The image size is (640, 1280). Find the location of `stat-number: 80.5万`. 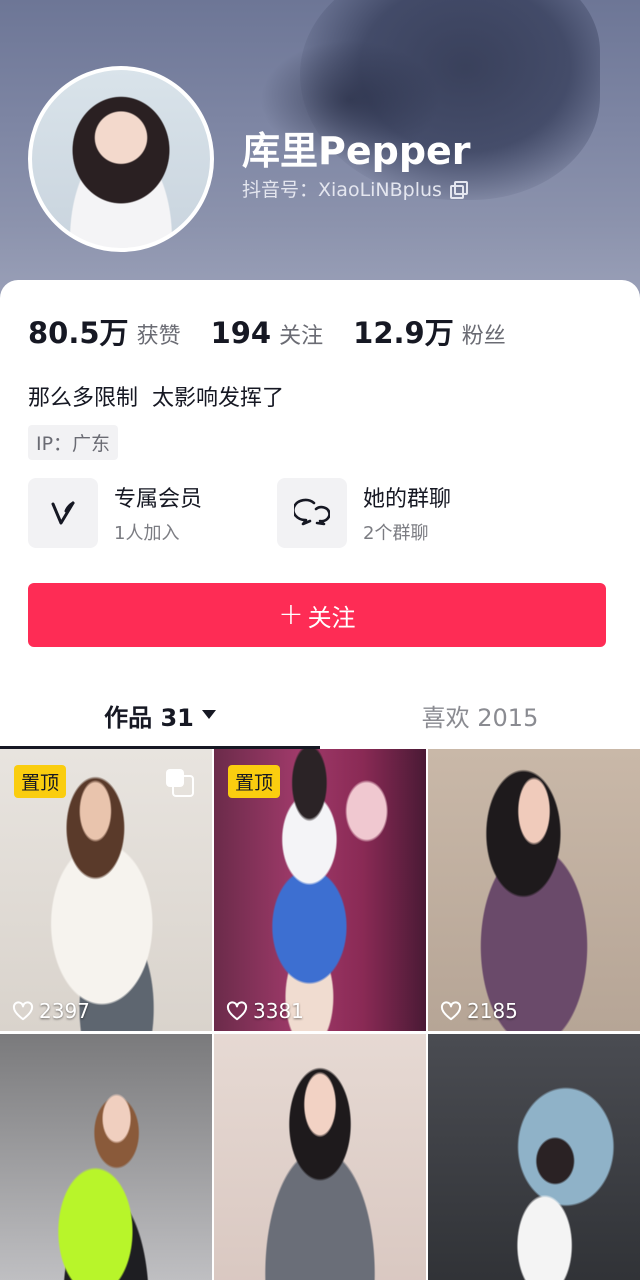

stat-number: 80.5万 is located at coordinates (78, 333).